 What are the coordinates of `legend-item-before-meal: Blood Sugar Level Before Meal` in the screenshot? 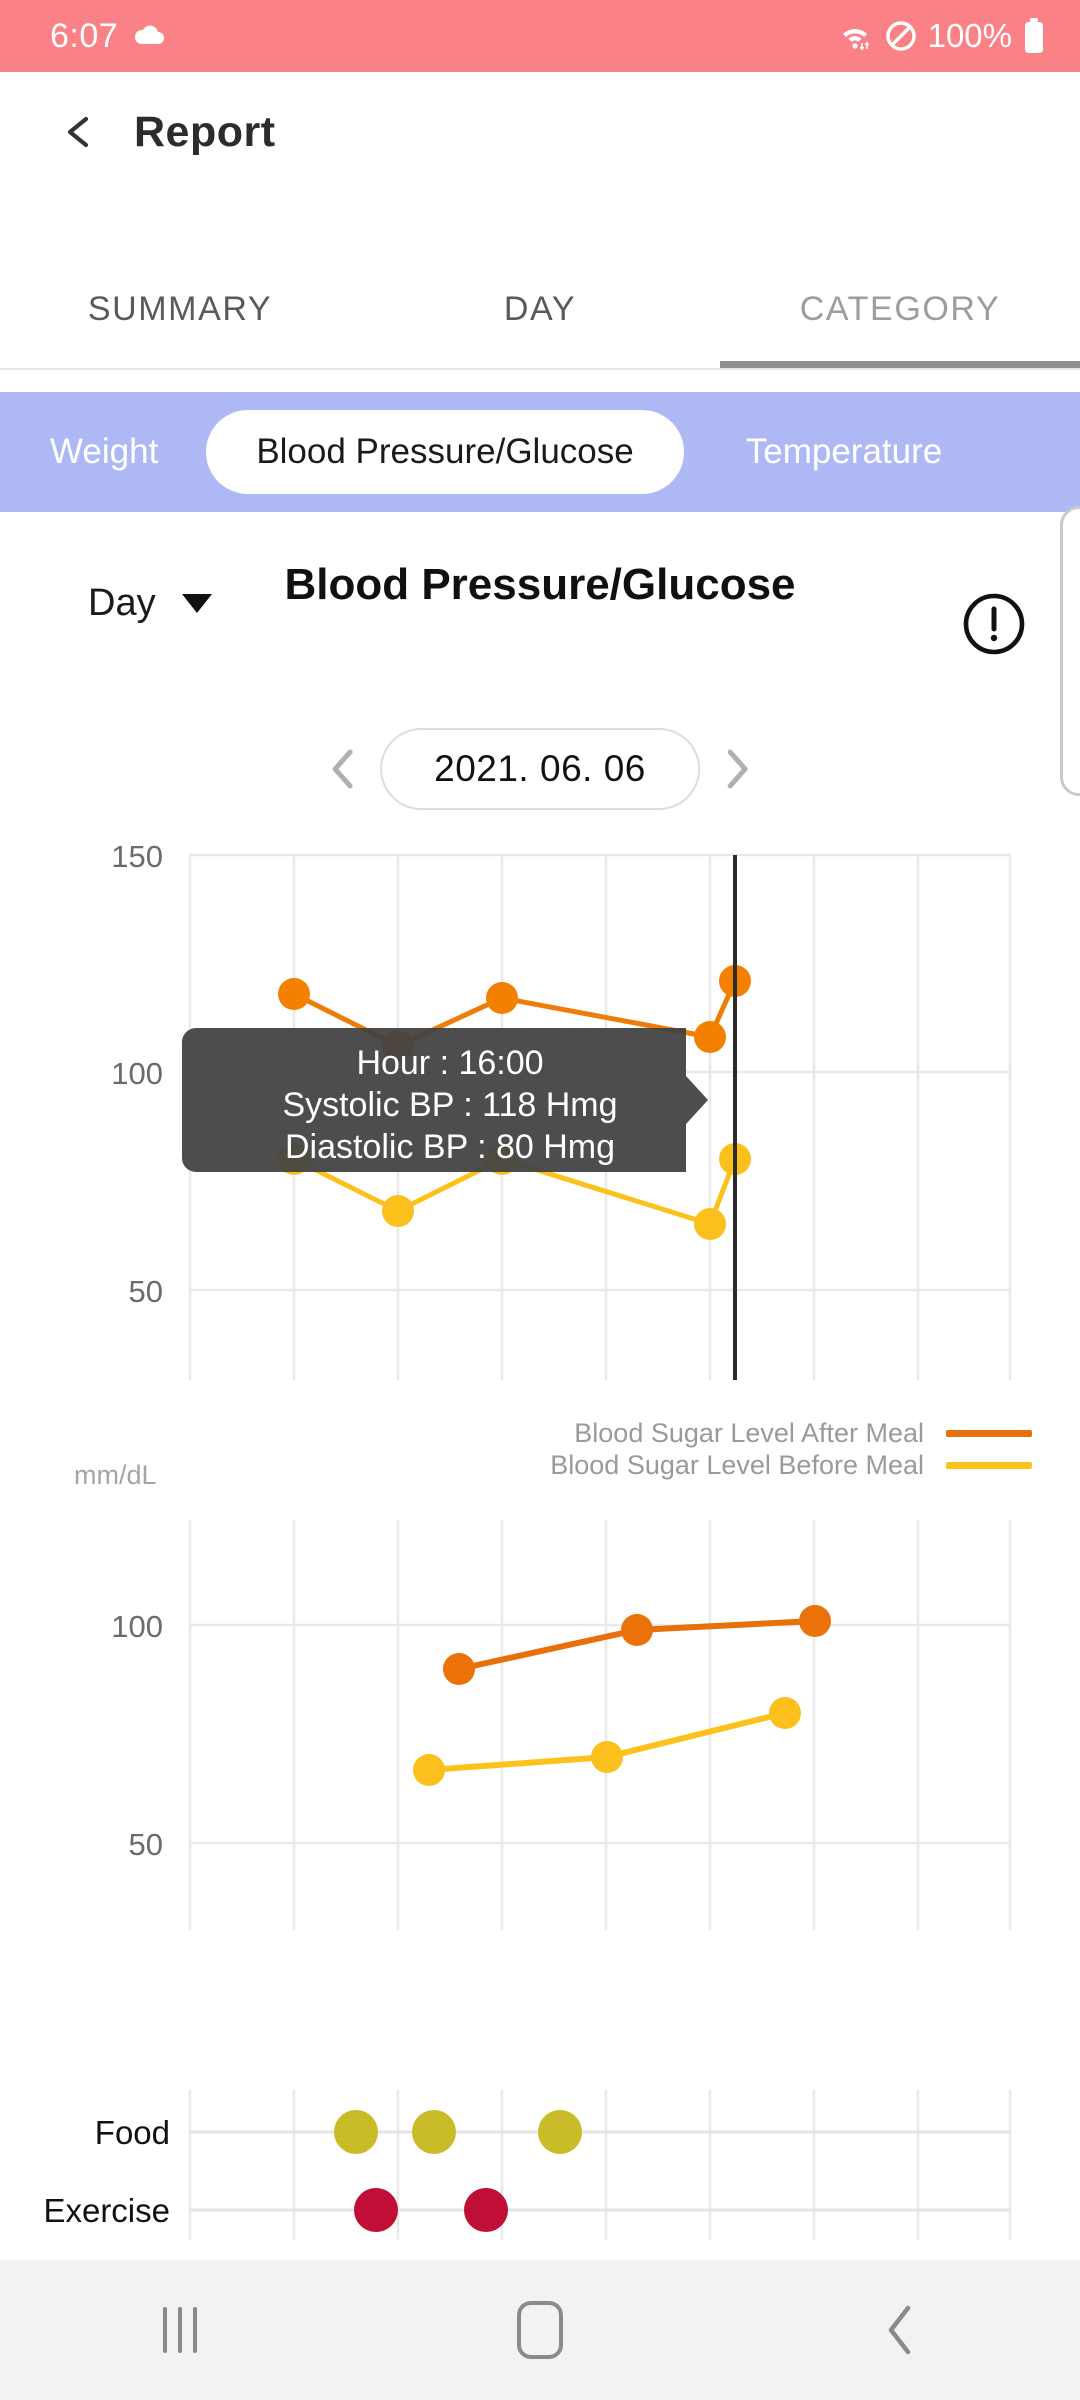 It's located at (791, 1465).